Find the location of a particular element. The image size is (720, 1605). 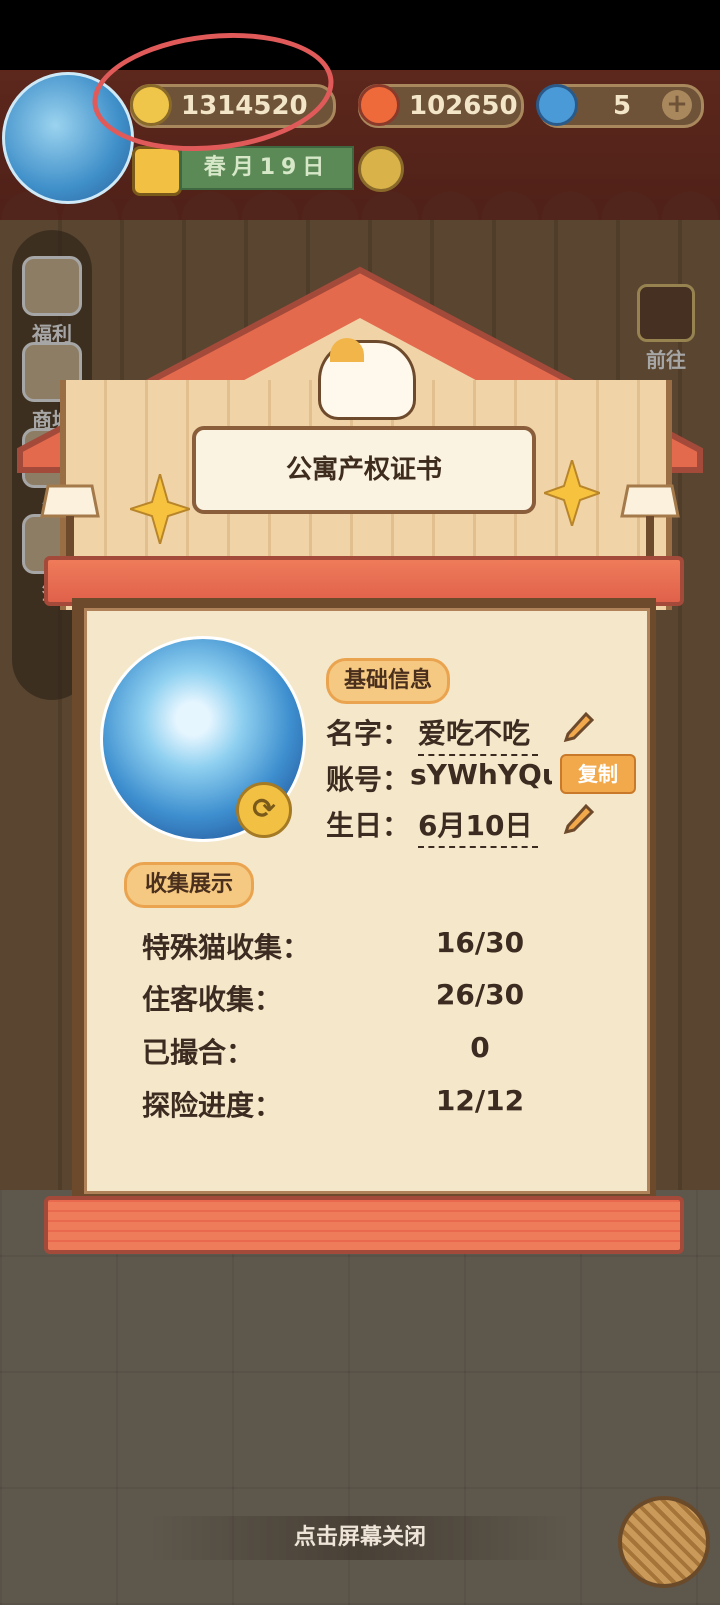

flame-count: 102650 is located at coordinates (463, 106).